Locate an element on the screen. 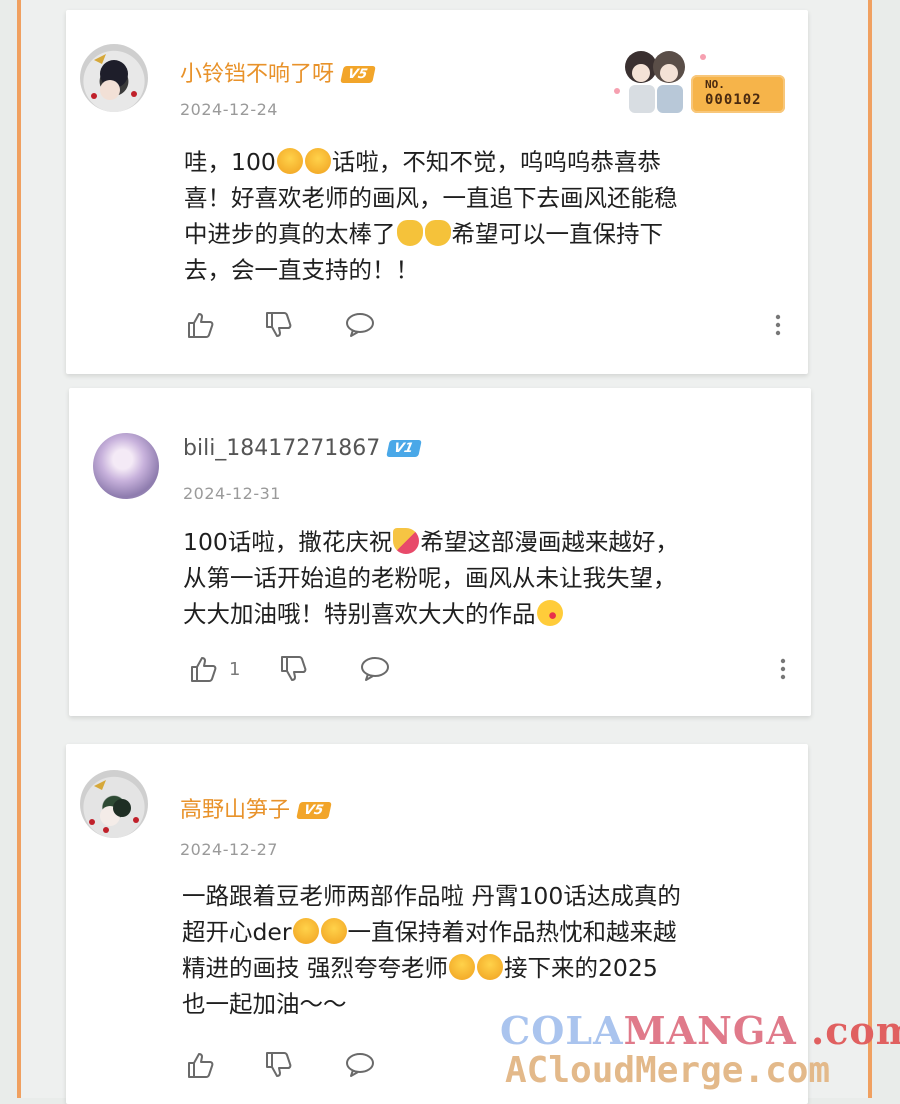  like-button: 1 is located at coordinates (214, 669).